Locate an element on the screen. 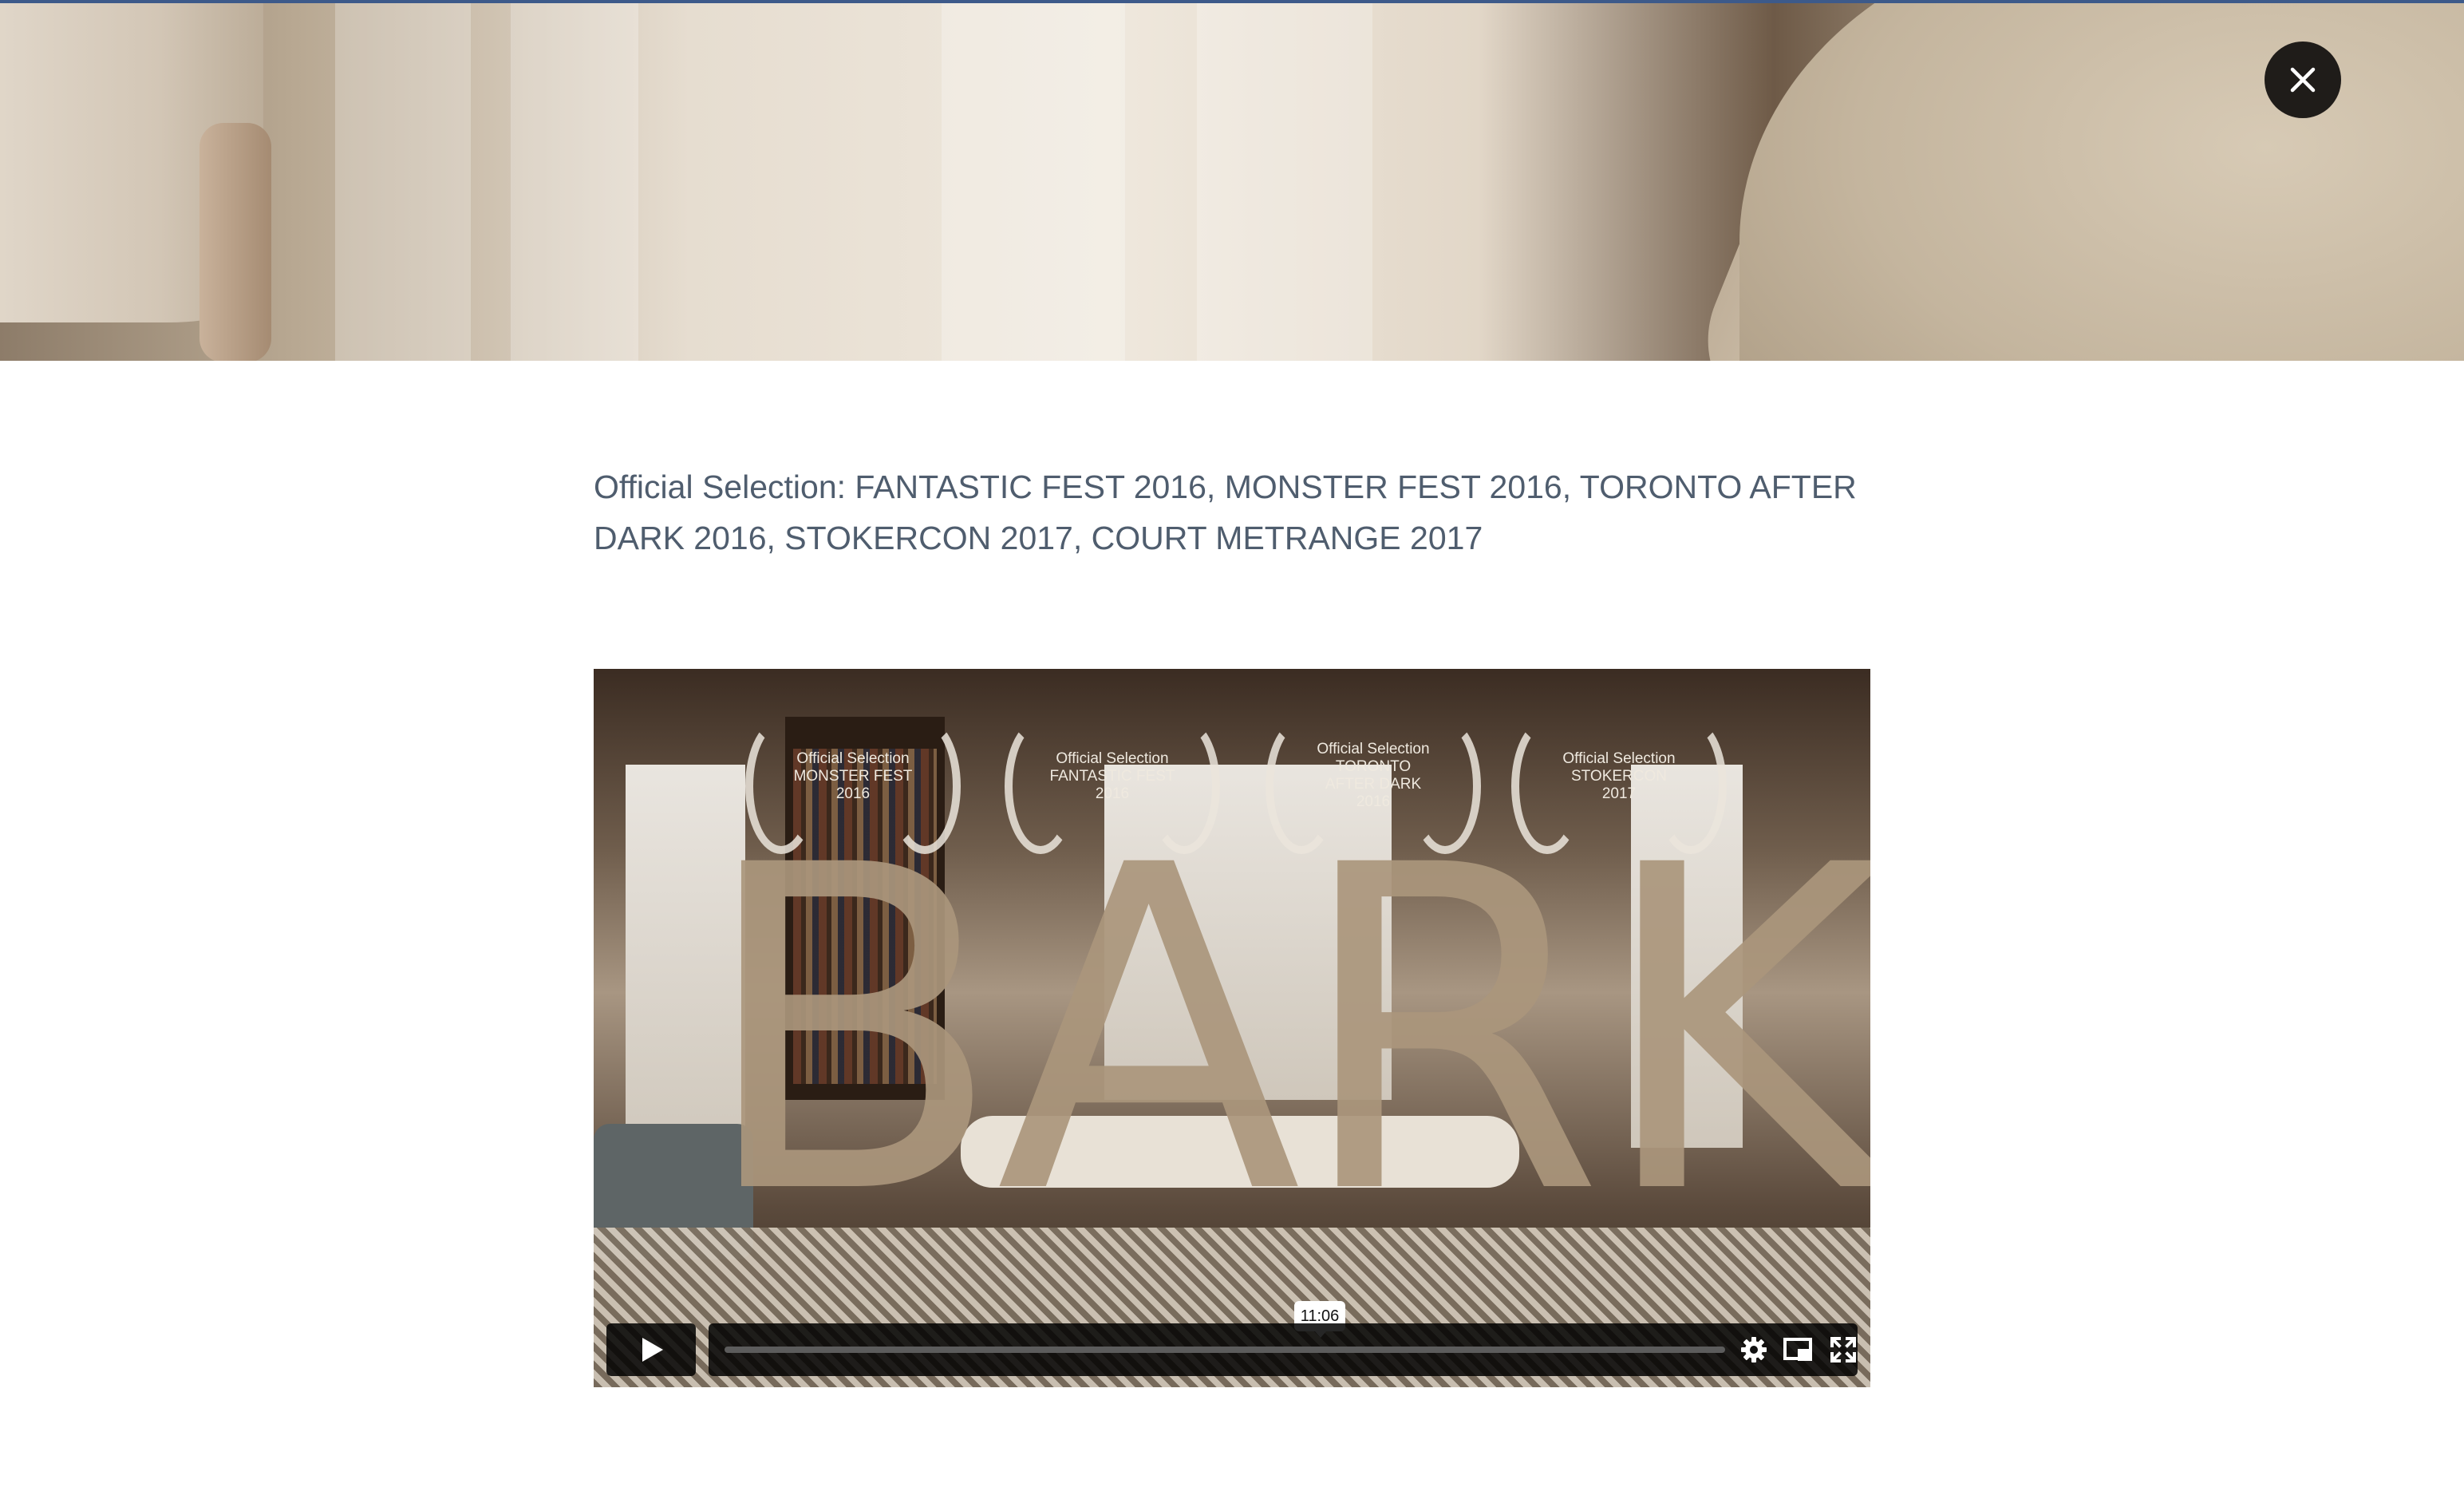  picture-in-picture-button is located at coordinates (1798, 1350).